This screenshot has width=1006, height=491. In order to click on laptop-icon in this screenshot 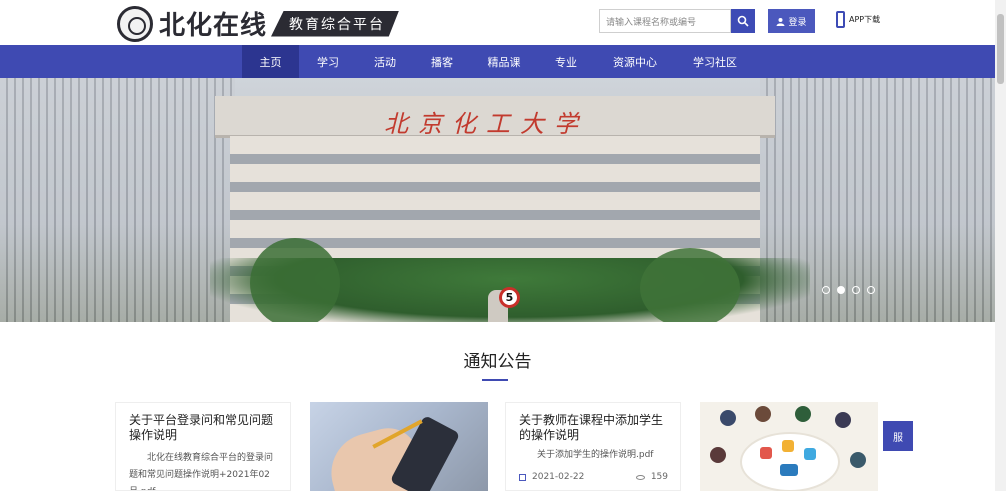, I will do `click(789, 470)`.